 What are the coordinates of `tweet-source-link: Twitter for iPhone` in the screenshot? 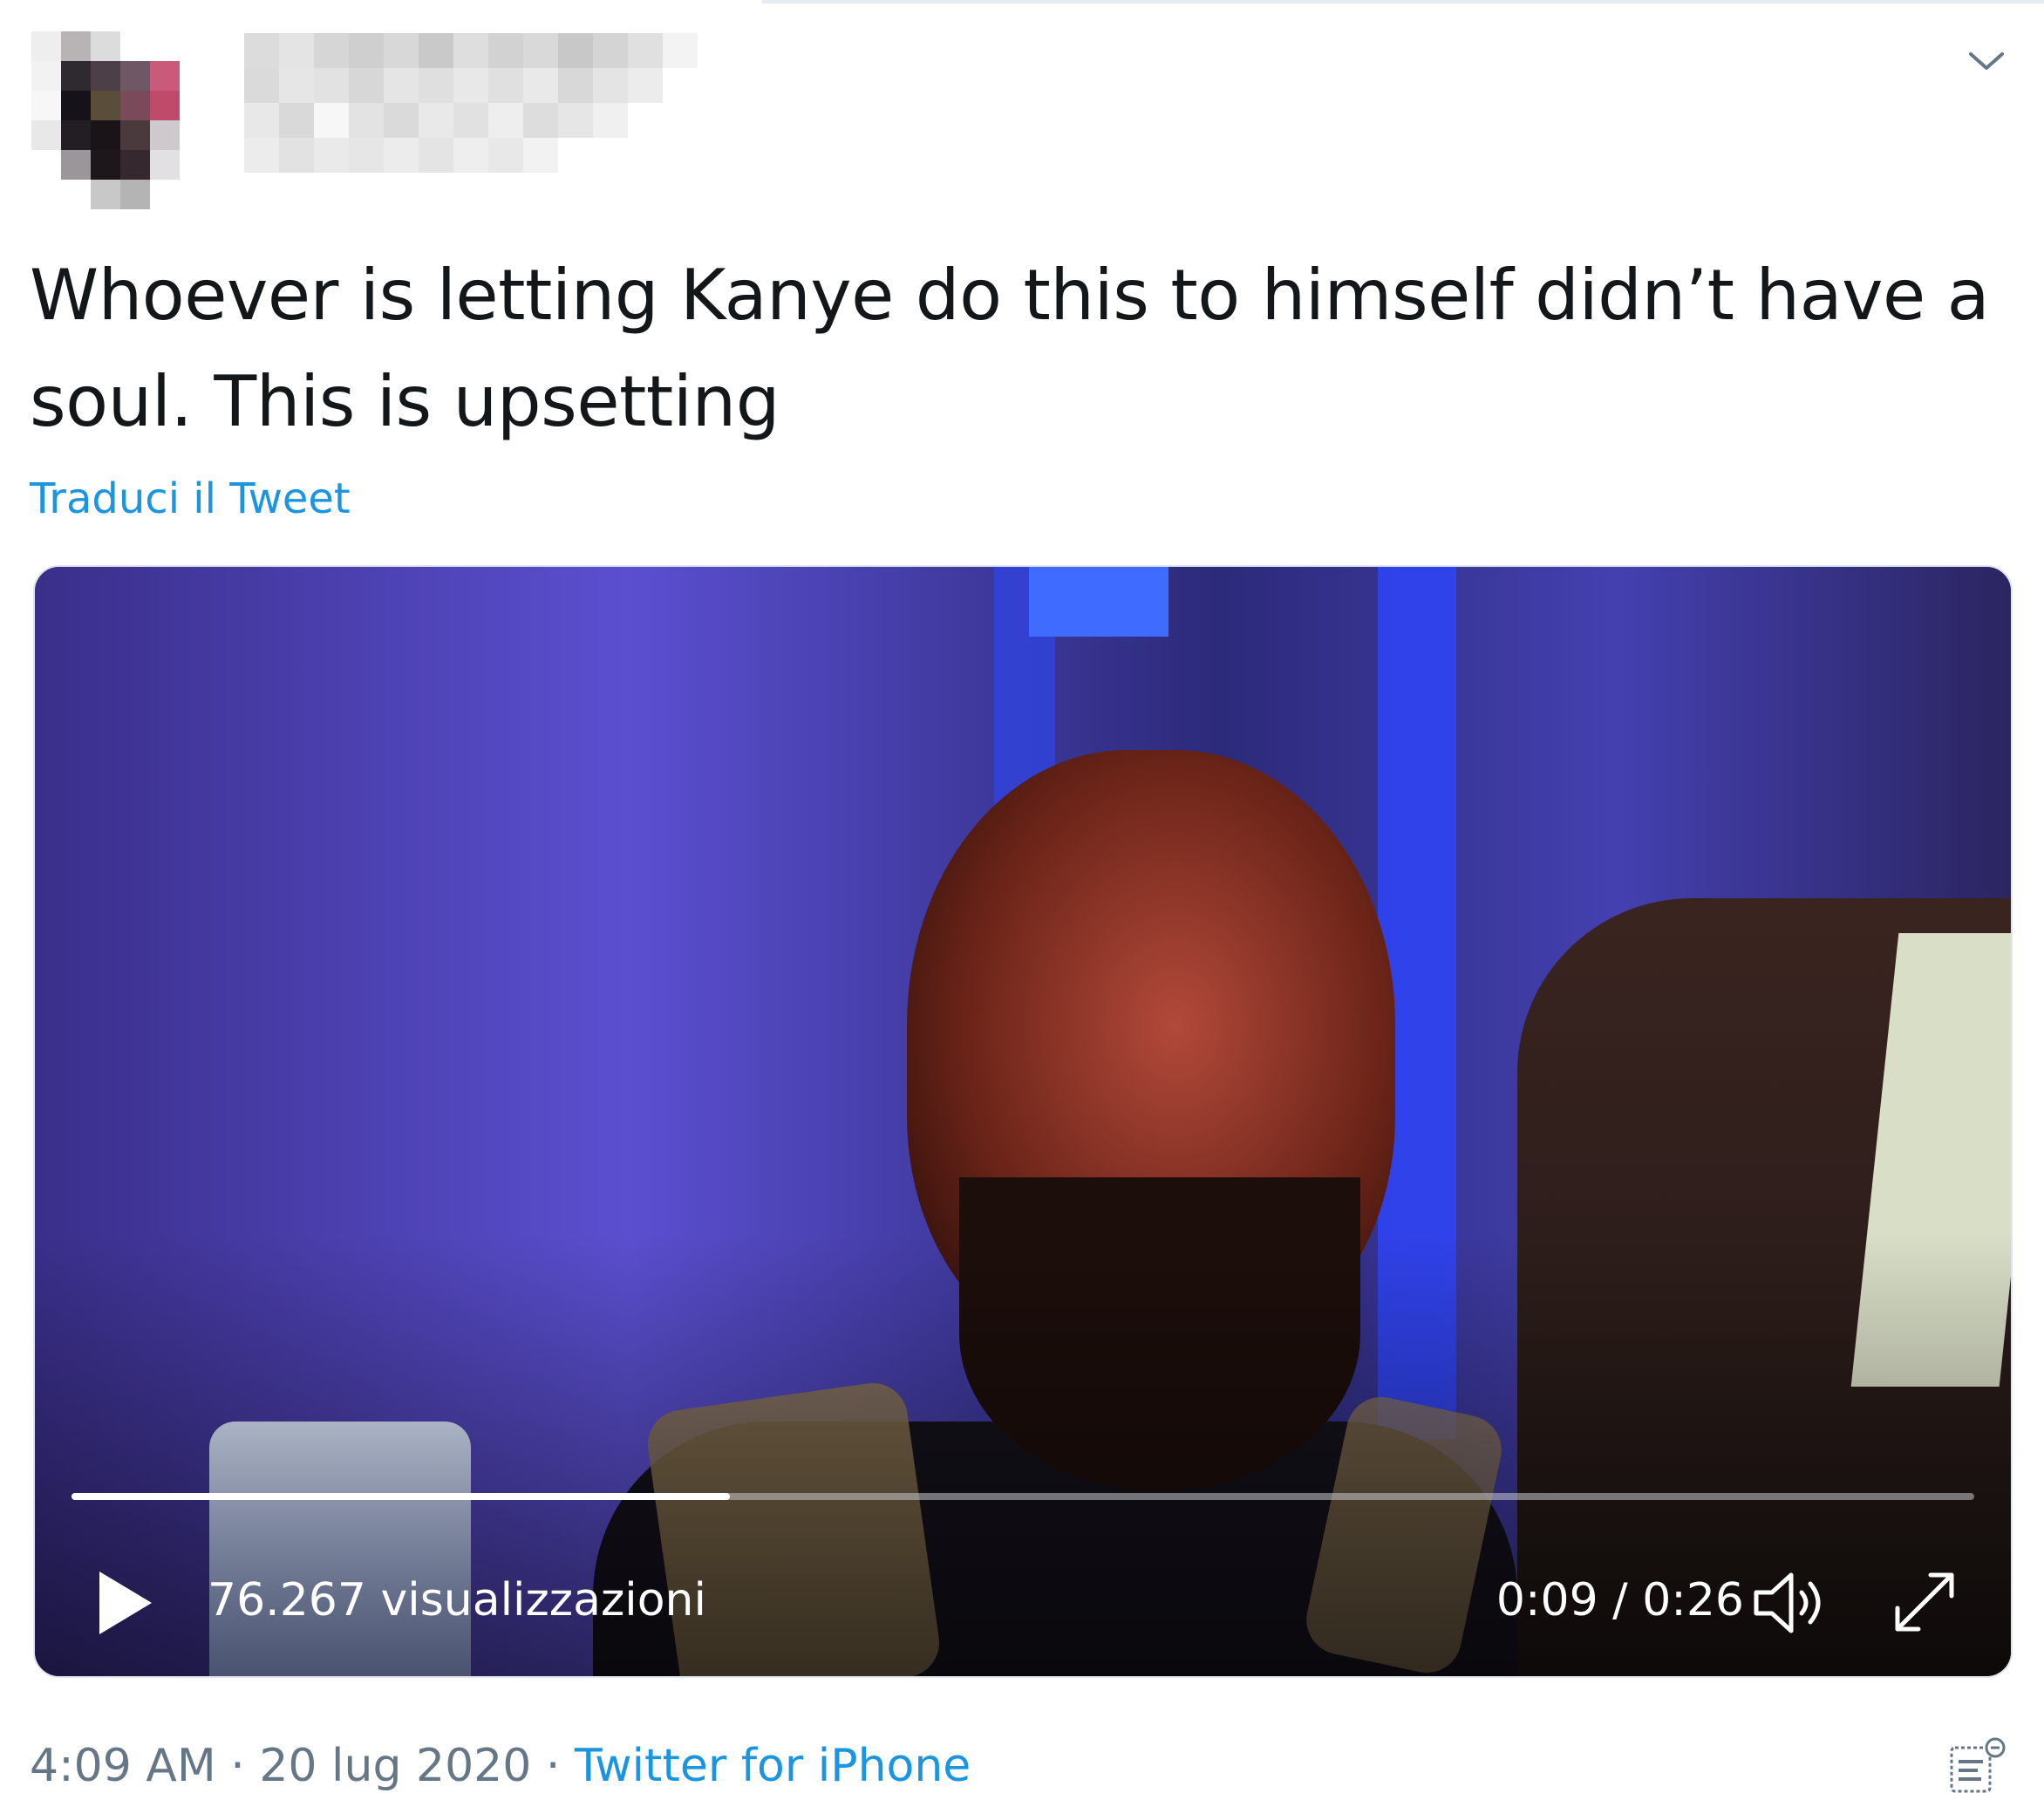 It's located at (773, 1766).